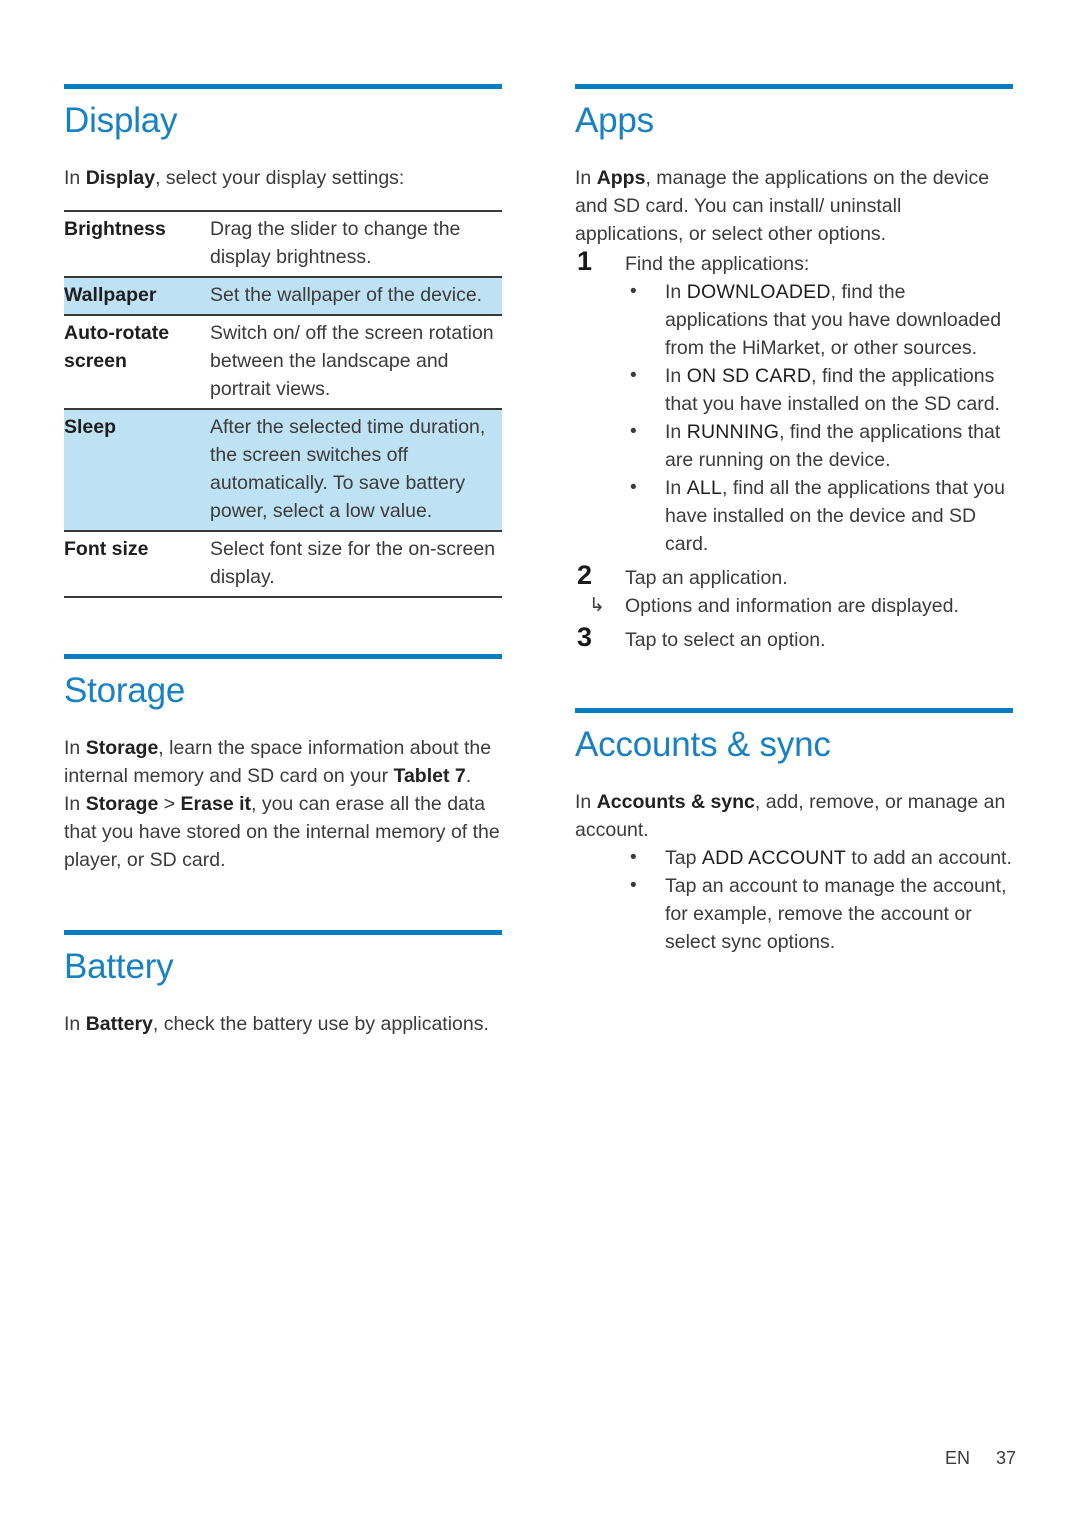 This screenshot has width=1080, height=1527. Describe the element at coordinates (169, 804) in the screenshot. I see `text-run: >` at that location.